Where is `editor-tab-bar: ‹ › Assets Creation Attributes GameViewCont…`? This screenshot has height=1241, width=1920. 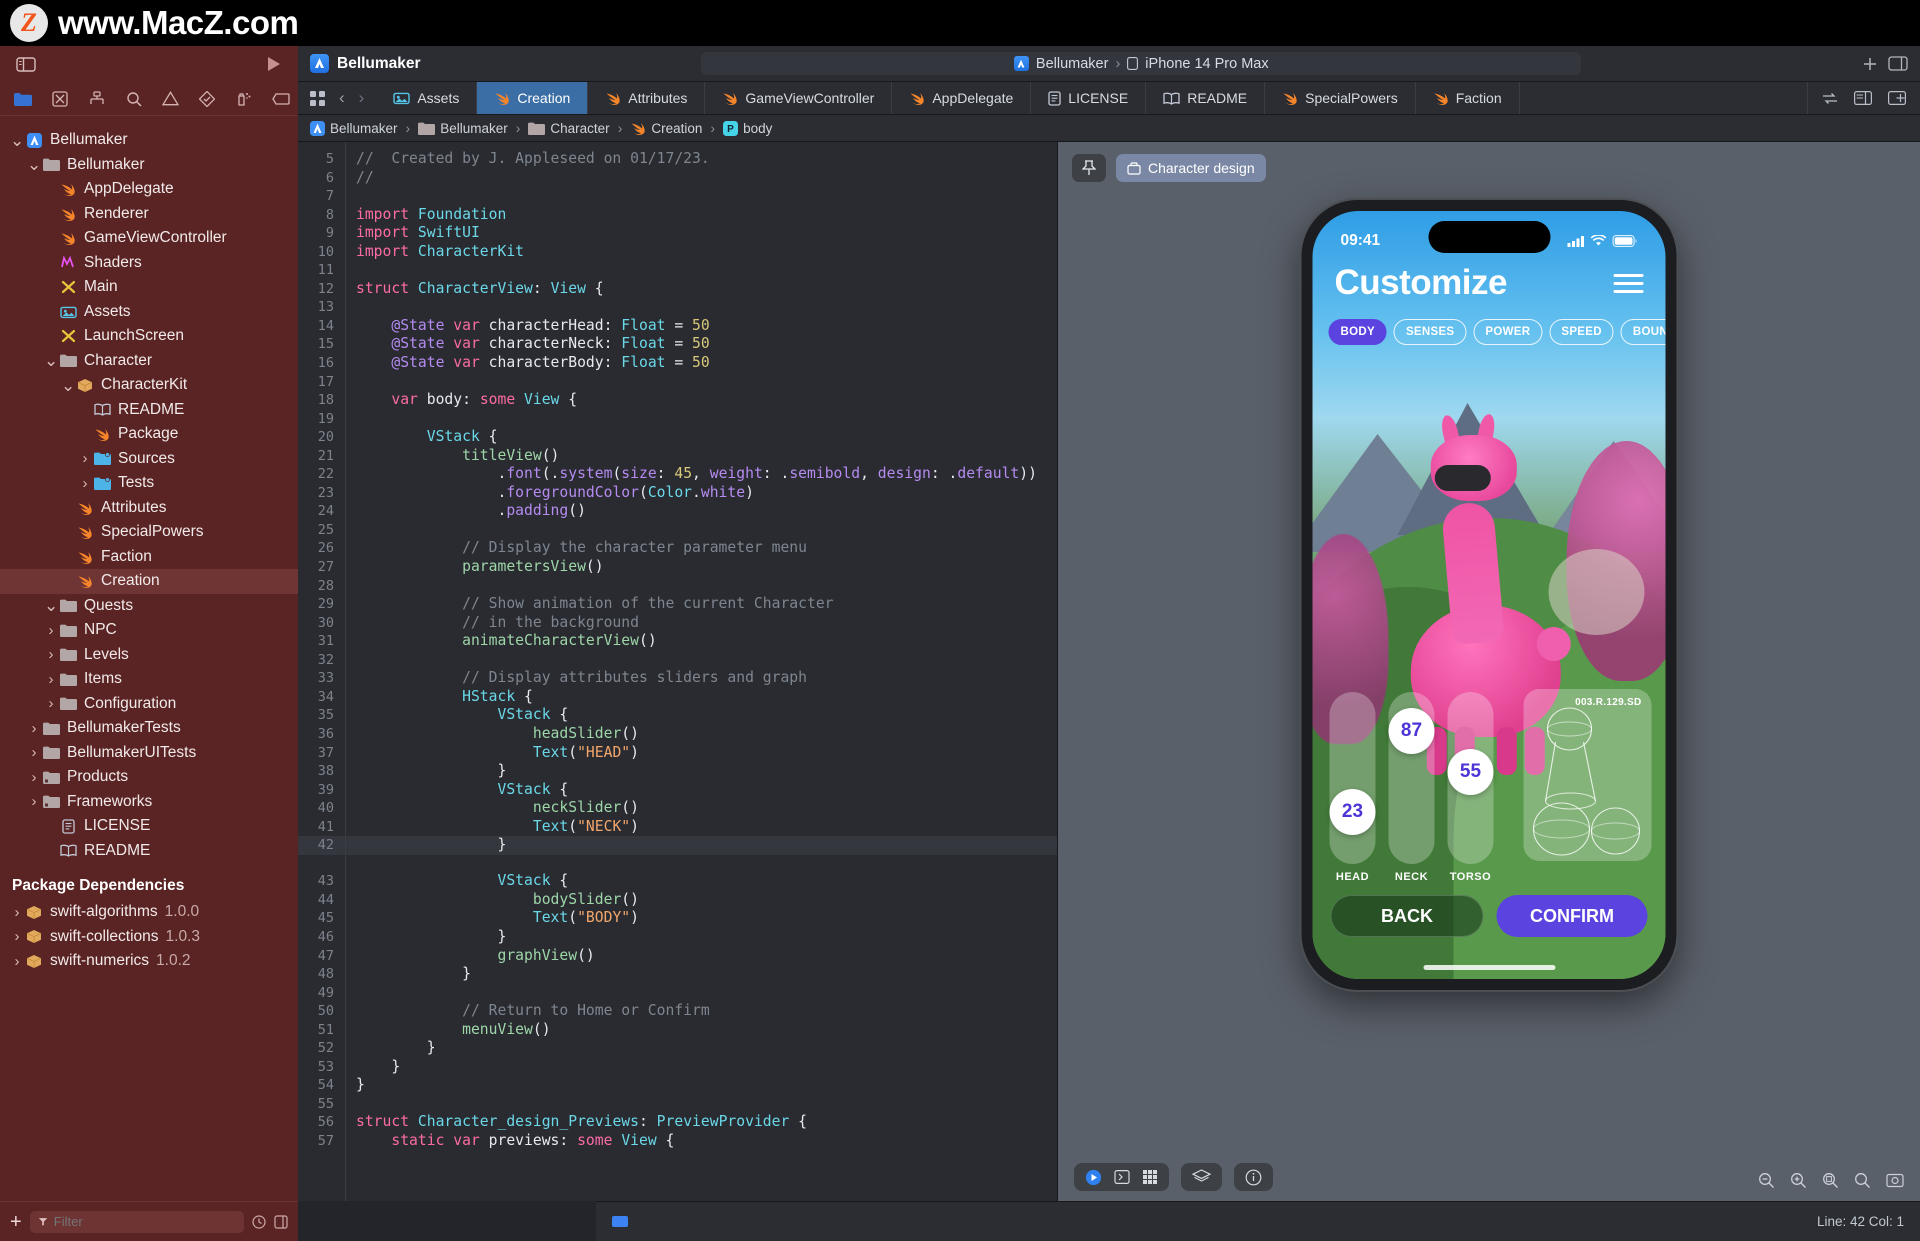
editor-tab-bar: ‹ › Assets Creation Attributes GameViewCont… is located at coordinates (1109, 98).